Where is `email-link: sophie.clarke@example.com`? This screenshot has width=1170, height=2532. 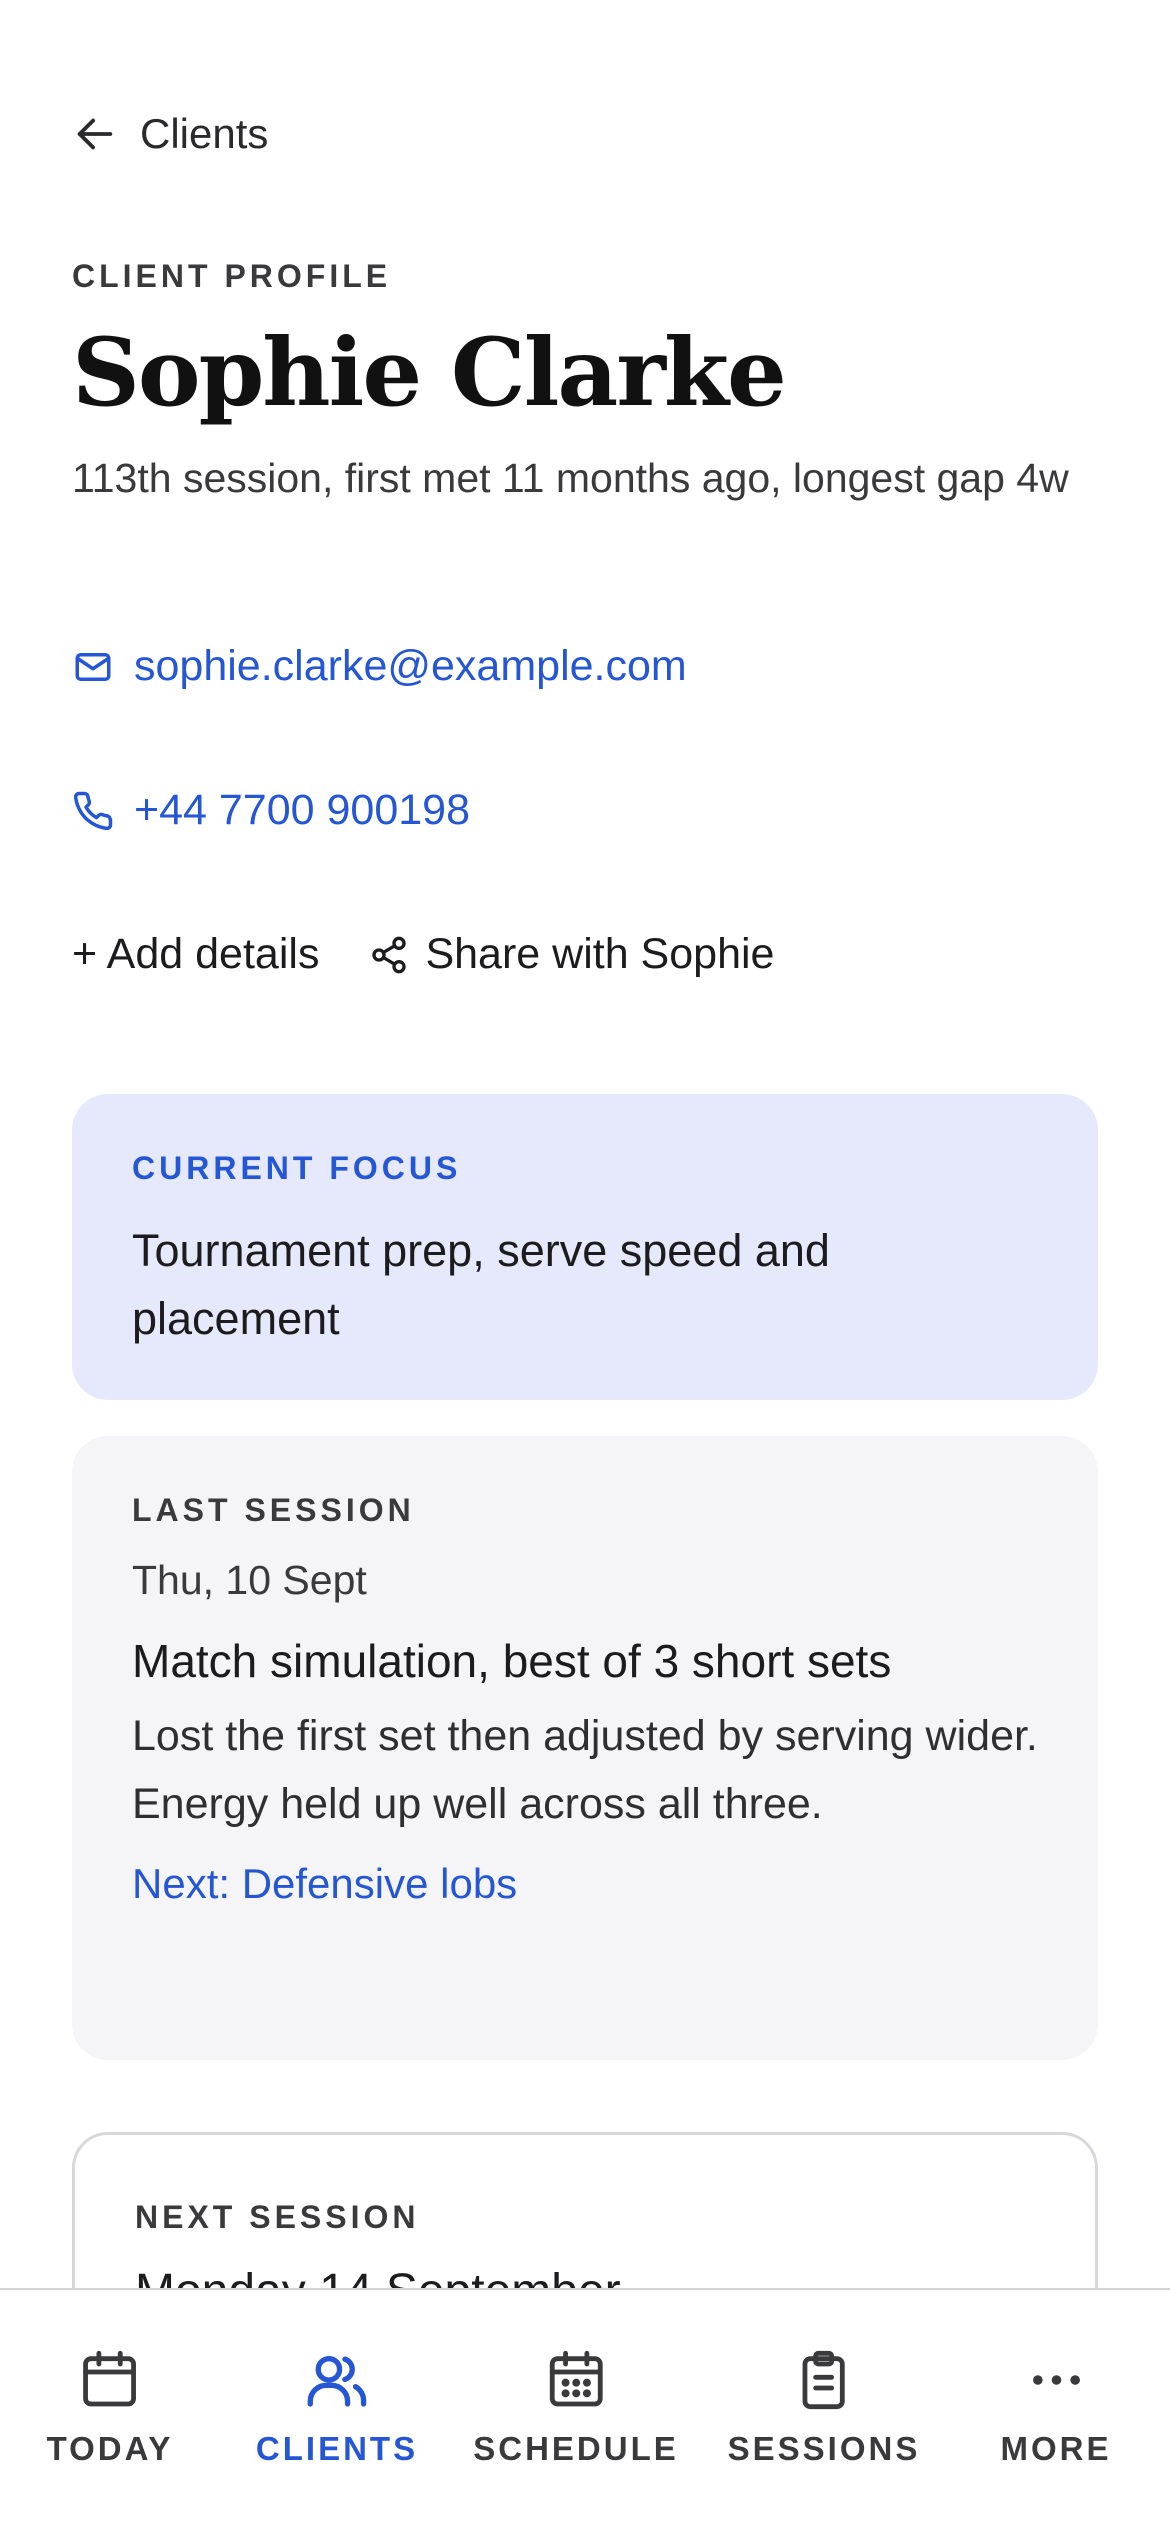
email-link: sophie.clarke@example.com is located at coordinates (379, 666).